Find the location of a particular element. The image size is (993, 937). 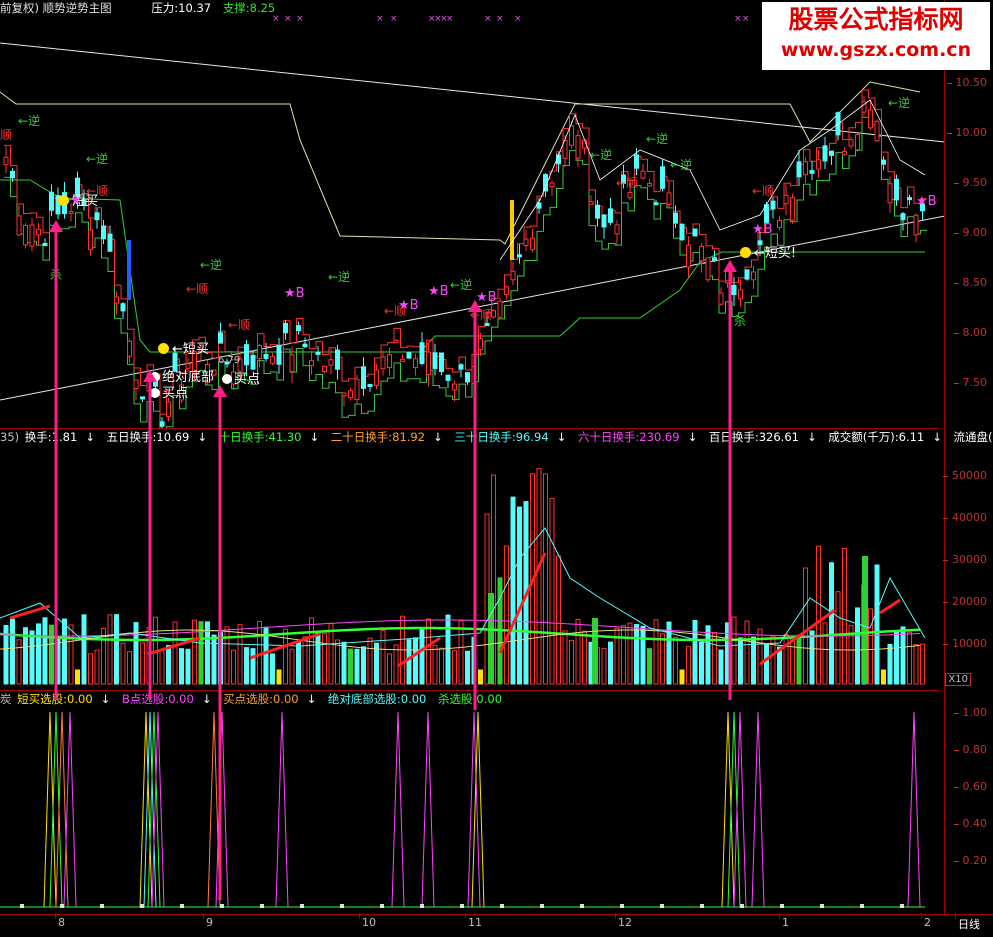

b-point-select: B点选股:0.00 is located at coordinates (157, 699).